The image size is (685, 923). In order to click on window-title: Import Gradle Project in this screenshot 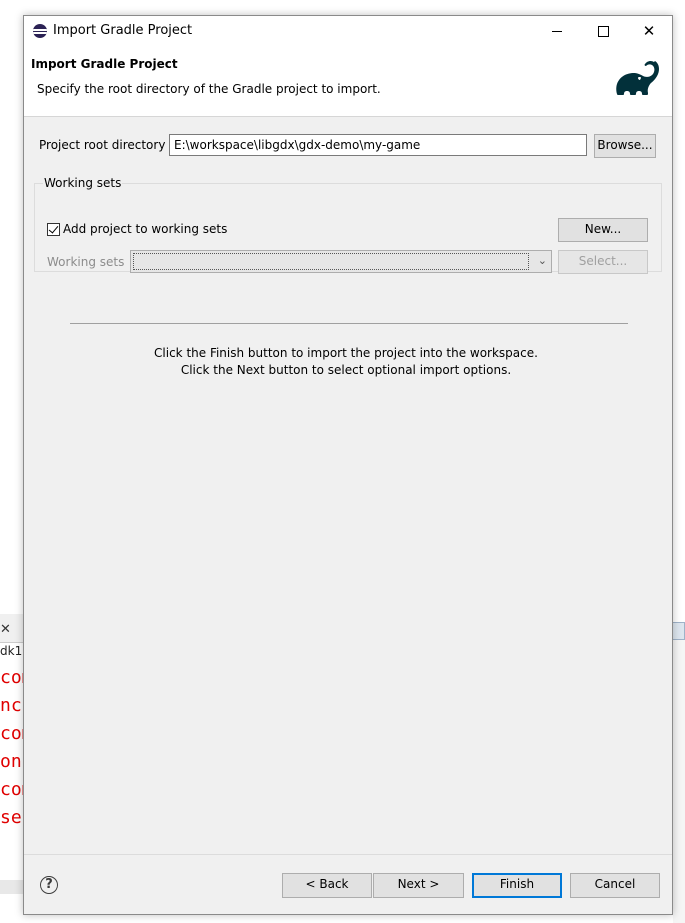, I will do `click(123, 30)`.